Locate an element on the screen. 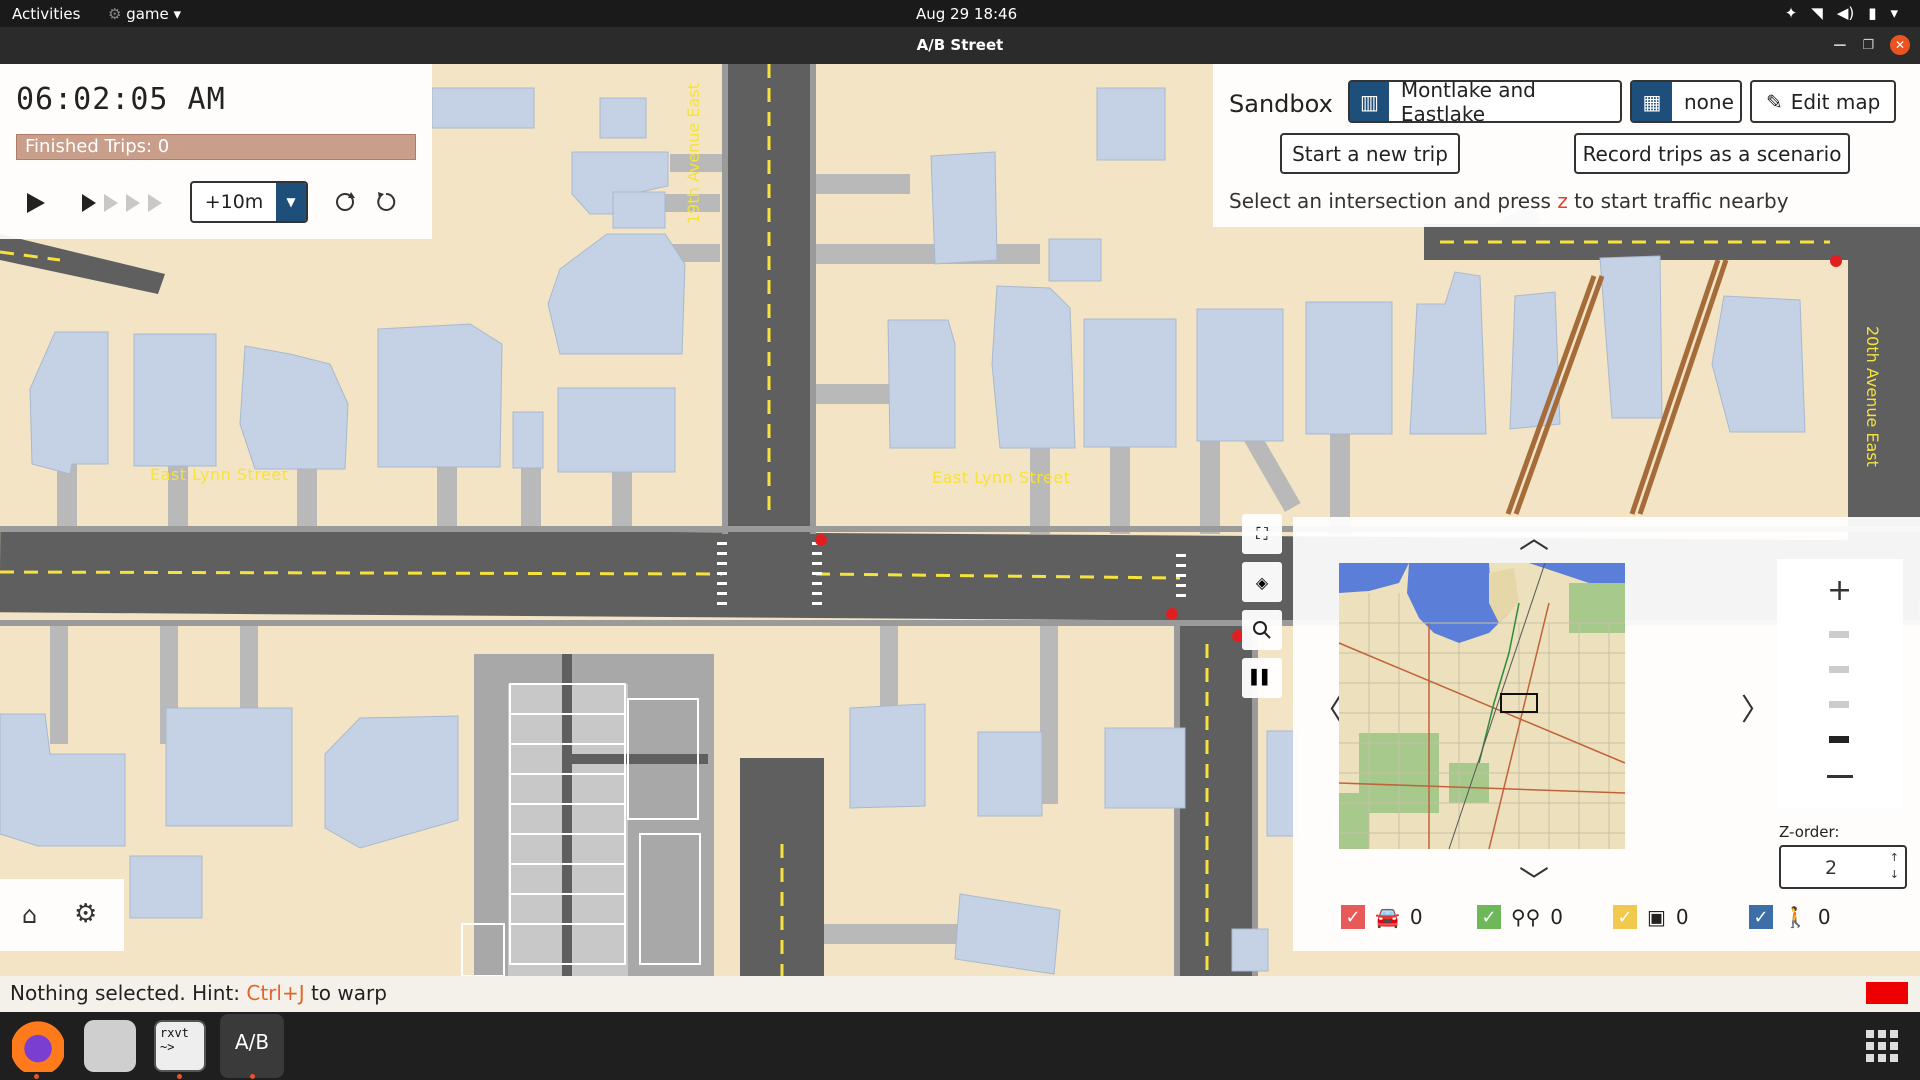 The width and height of the screenshot is (1920, 1080). map-name: Montlake and Eastlake is located at coordinates (1468, 101).